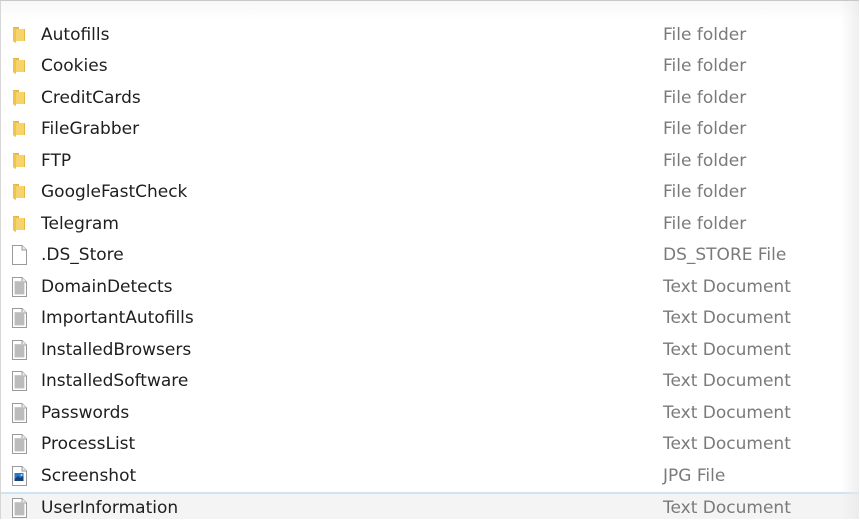 The height and width of the screenshot is (520, 860). What do you see at coordinates (19, 475) in the screenshot?
I see `image-file-icon` at bounding box center [19, 475].